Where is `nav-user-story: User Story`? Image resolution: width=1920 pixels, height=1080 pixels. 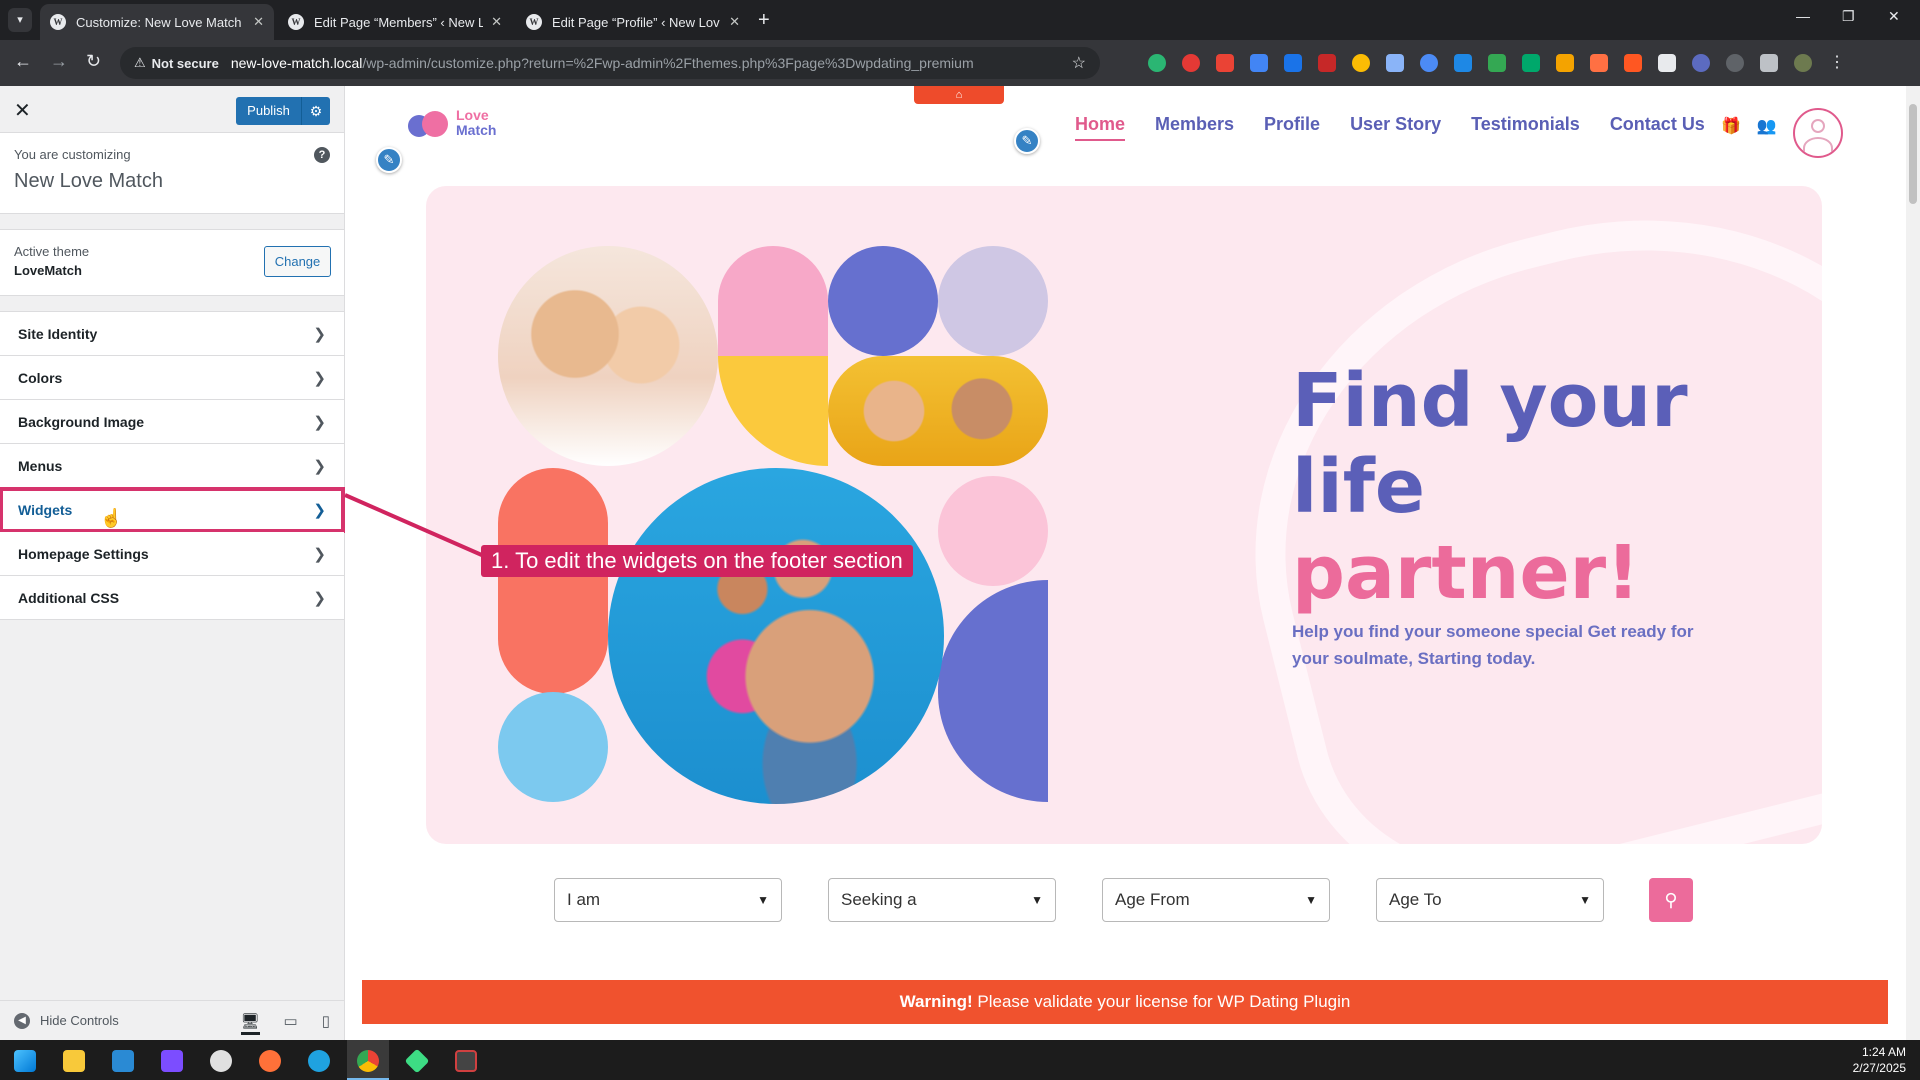 nav-user-story: User Story is located at coordinates (1395, 127).